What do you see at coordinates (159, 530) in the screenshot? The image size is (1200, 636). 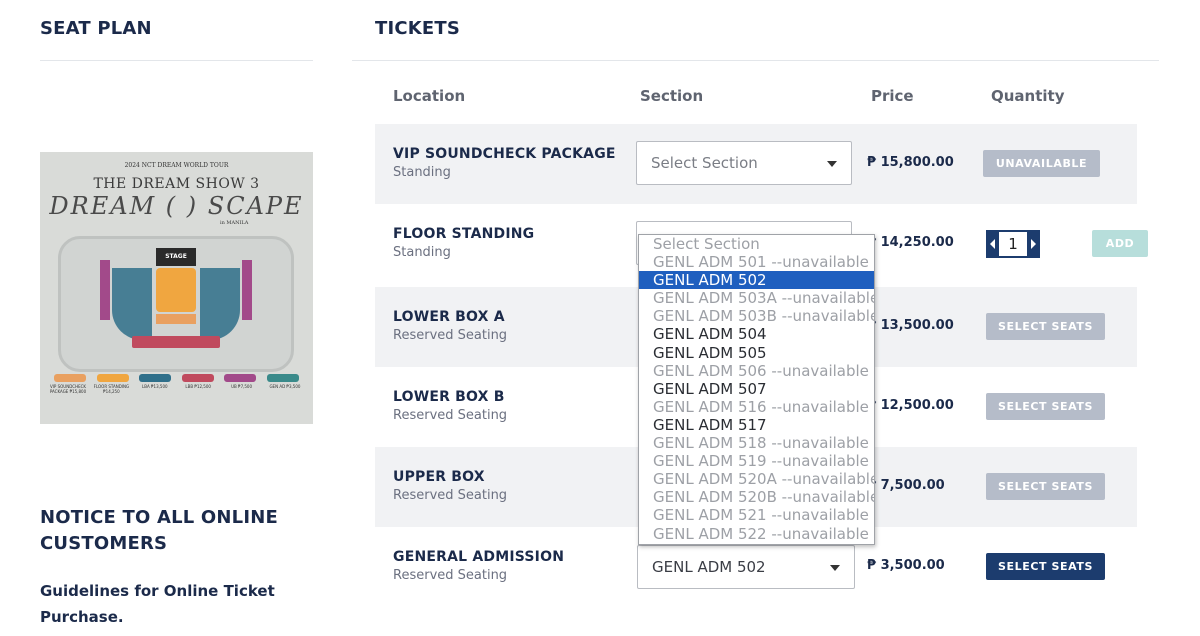 I see `notice-heading: NOTICE TO ALL ONLINE CUSTOMERS` at bounding box center [159, 530].